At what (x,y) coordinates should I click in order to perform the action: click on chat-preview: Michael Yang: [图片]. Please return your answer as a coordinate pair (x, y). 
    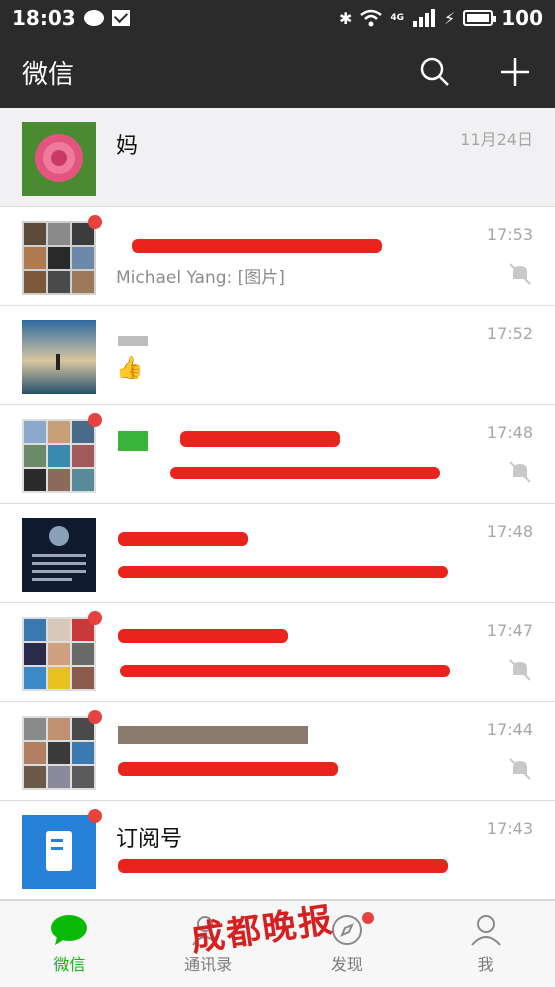
    Looking at the image, I should click on (200, 278).